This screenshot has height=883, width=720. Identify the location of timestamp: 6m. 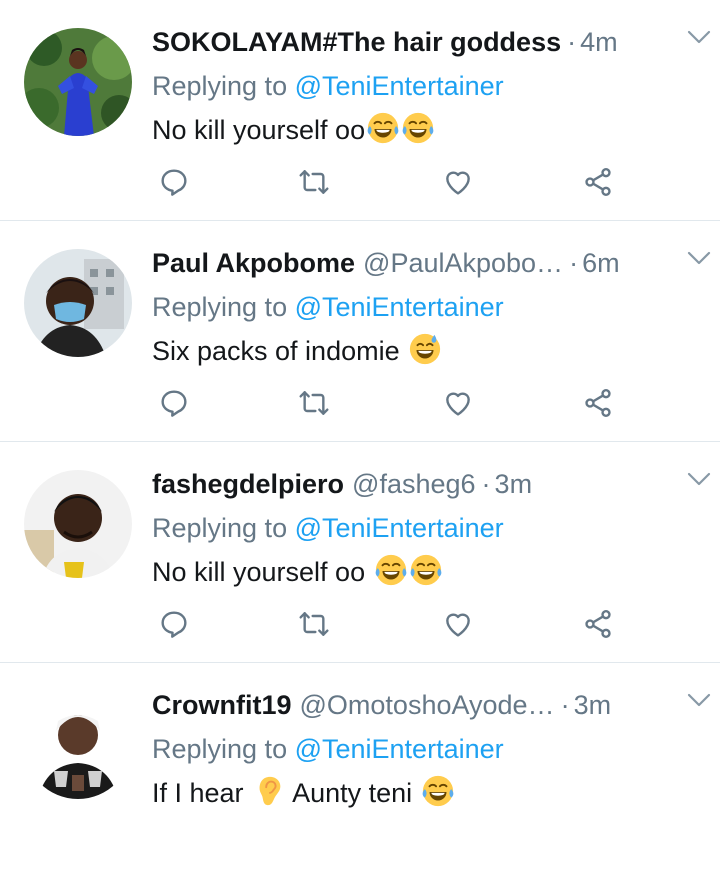
(601, 263).